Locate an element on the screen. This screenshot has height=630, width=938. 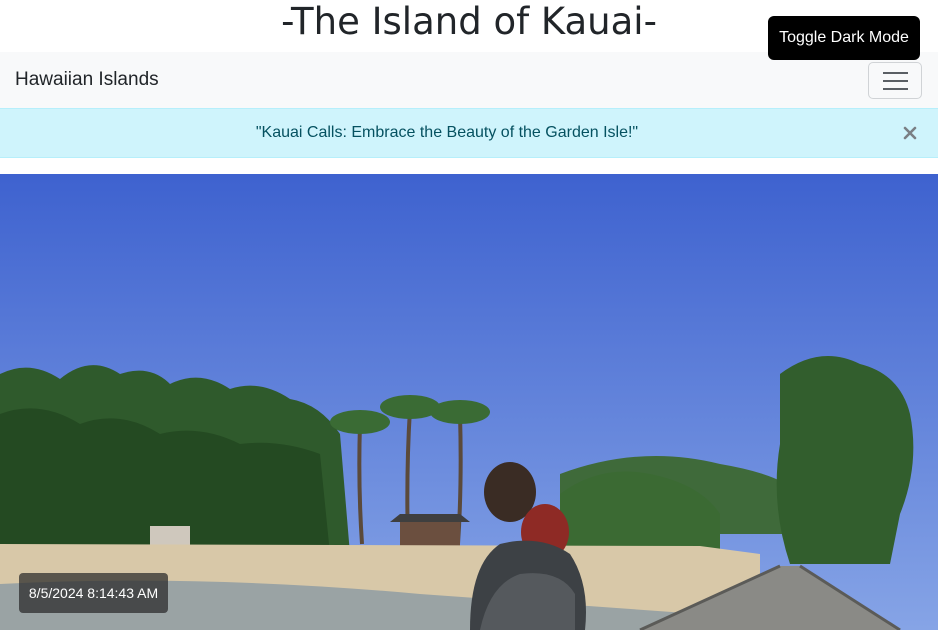
close-icon is located at coordinates (910, 133).